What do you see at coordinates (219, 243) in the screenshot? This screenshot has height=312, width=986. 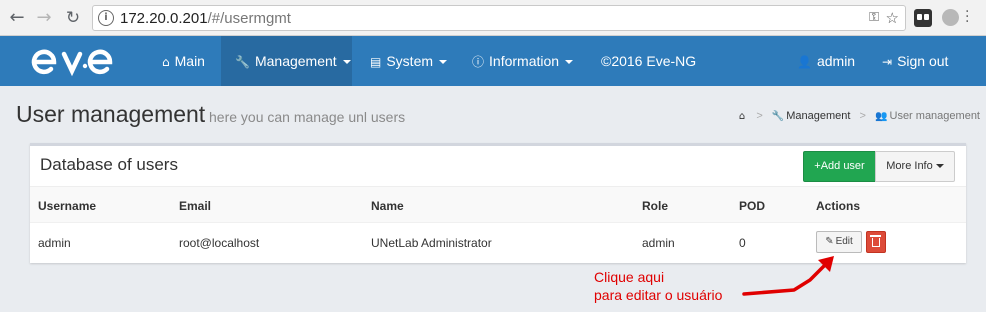 I see `cell-email: root@localhost` at bounding box center [219, 243].